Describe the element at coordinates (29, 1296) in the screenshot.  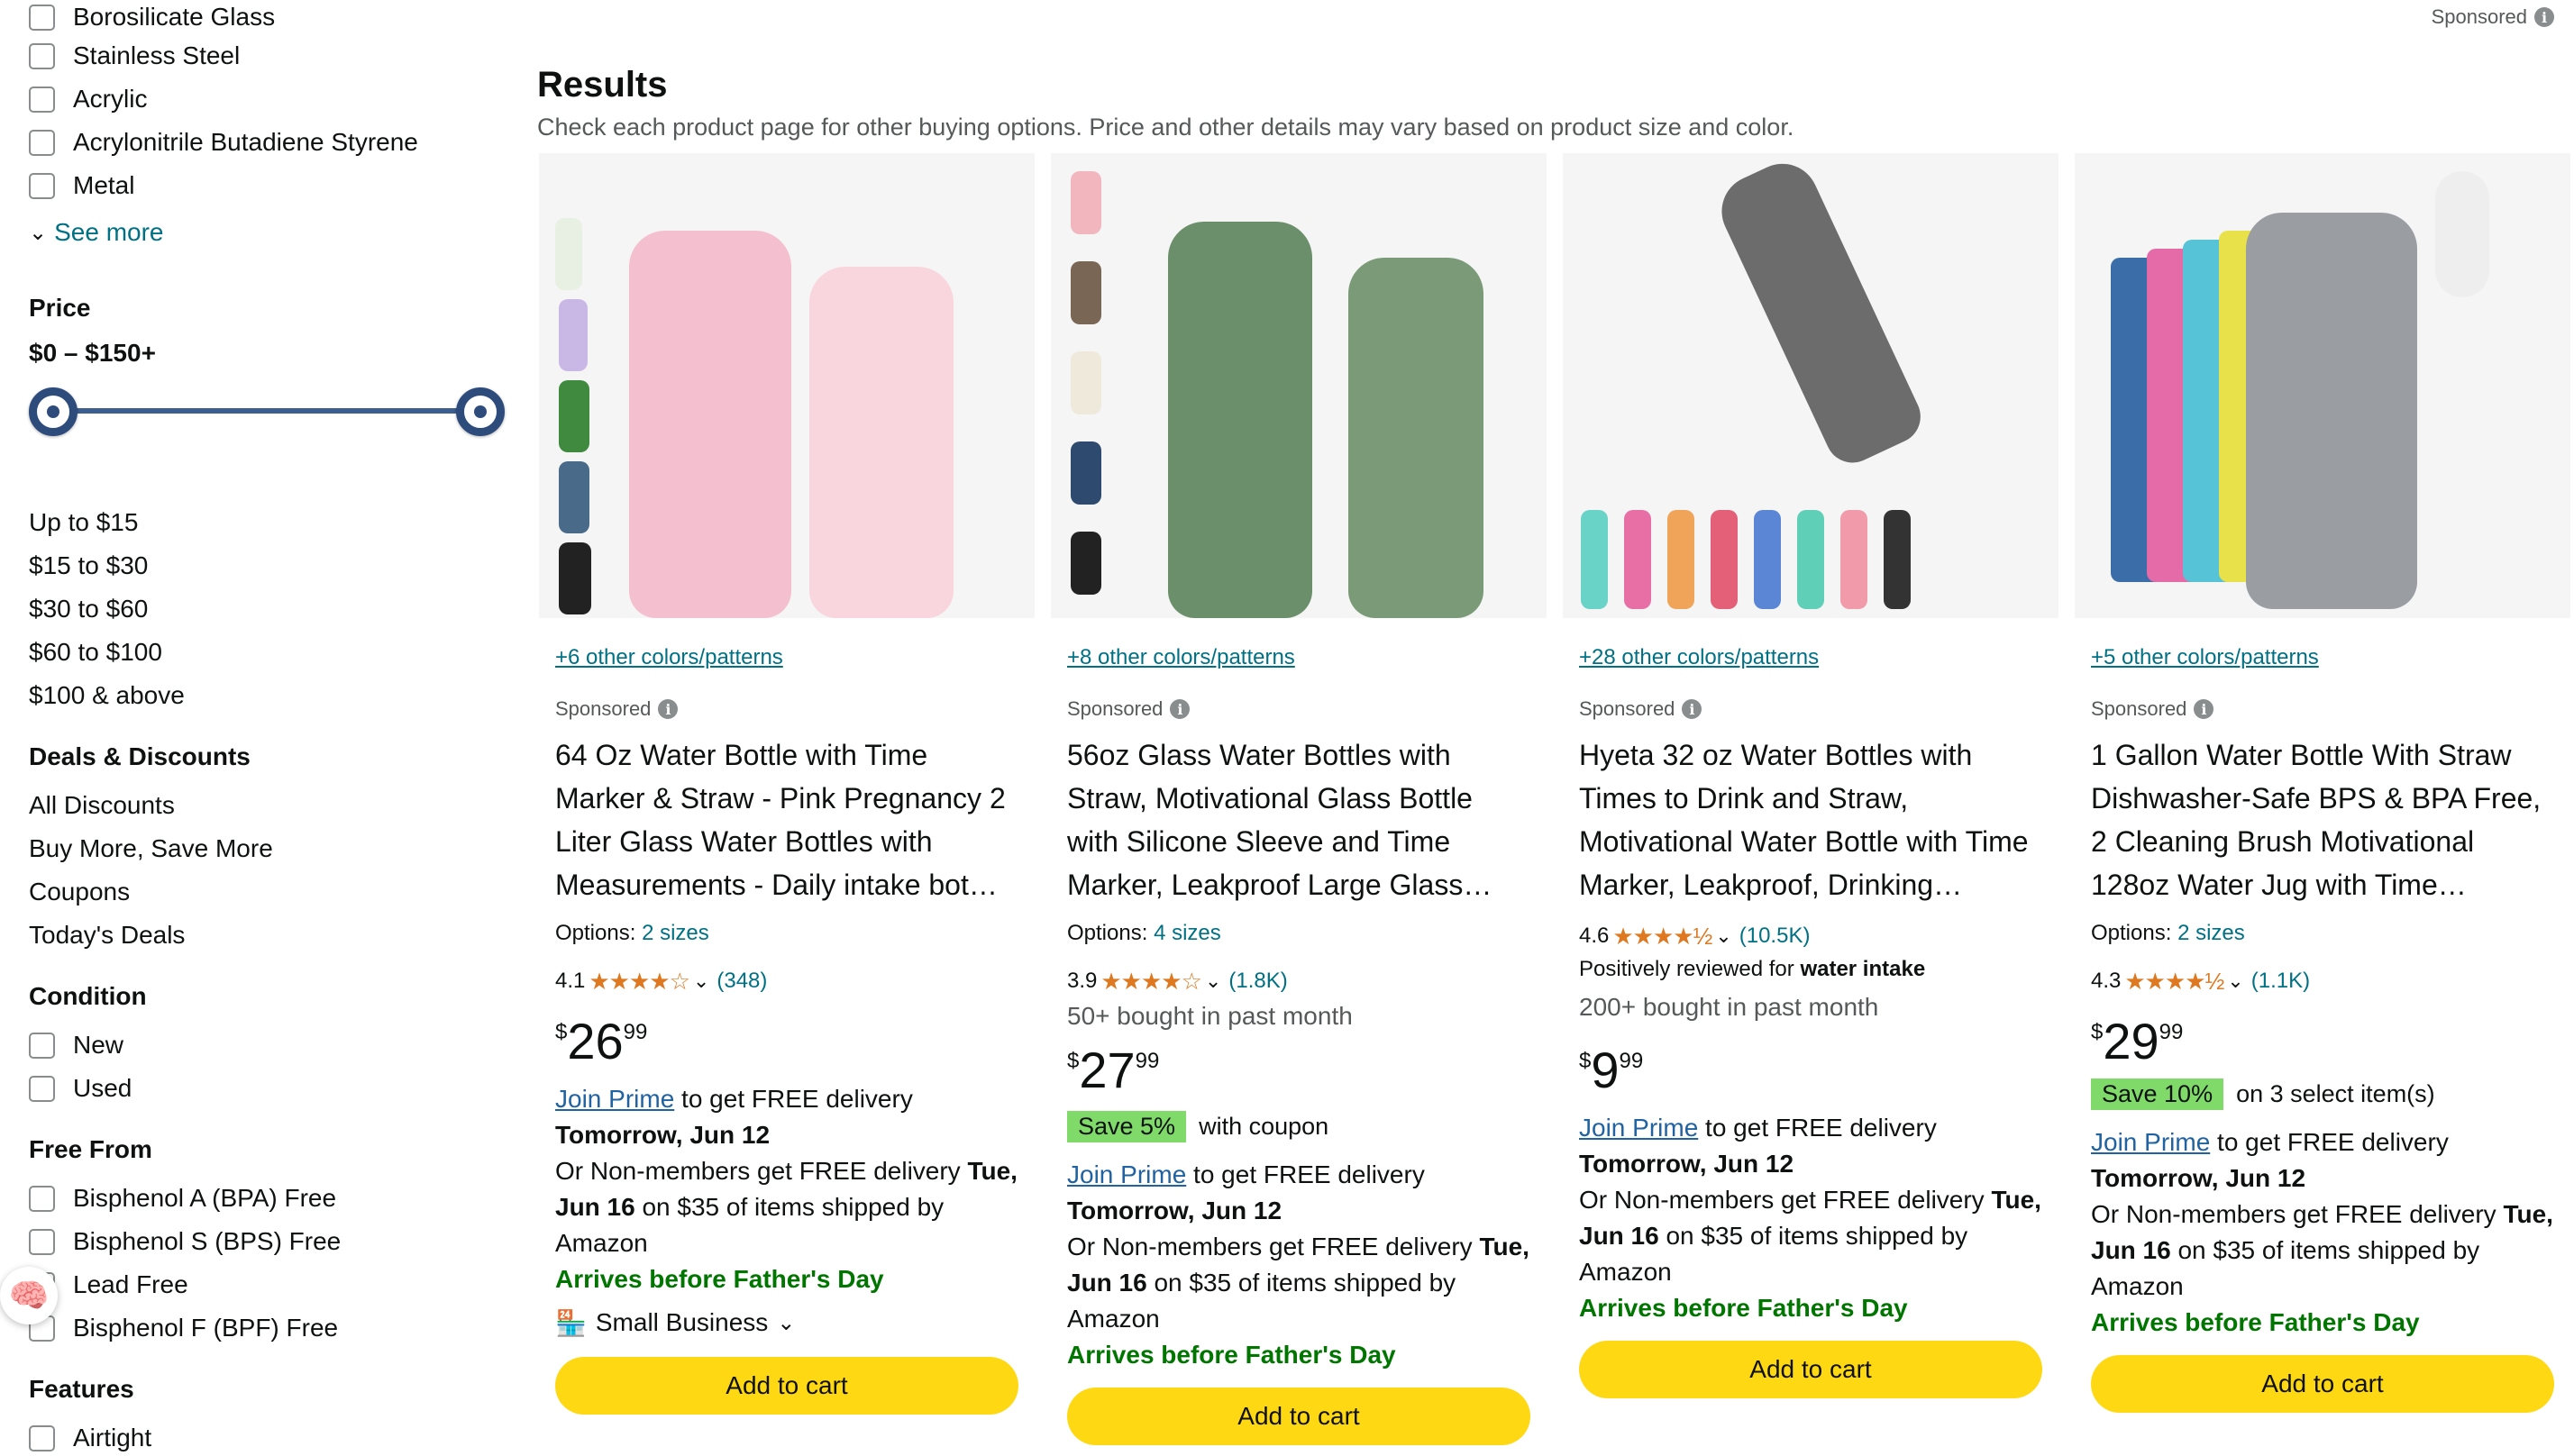
I see `assistant-brain-icon: 🧠` at that location.